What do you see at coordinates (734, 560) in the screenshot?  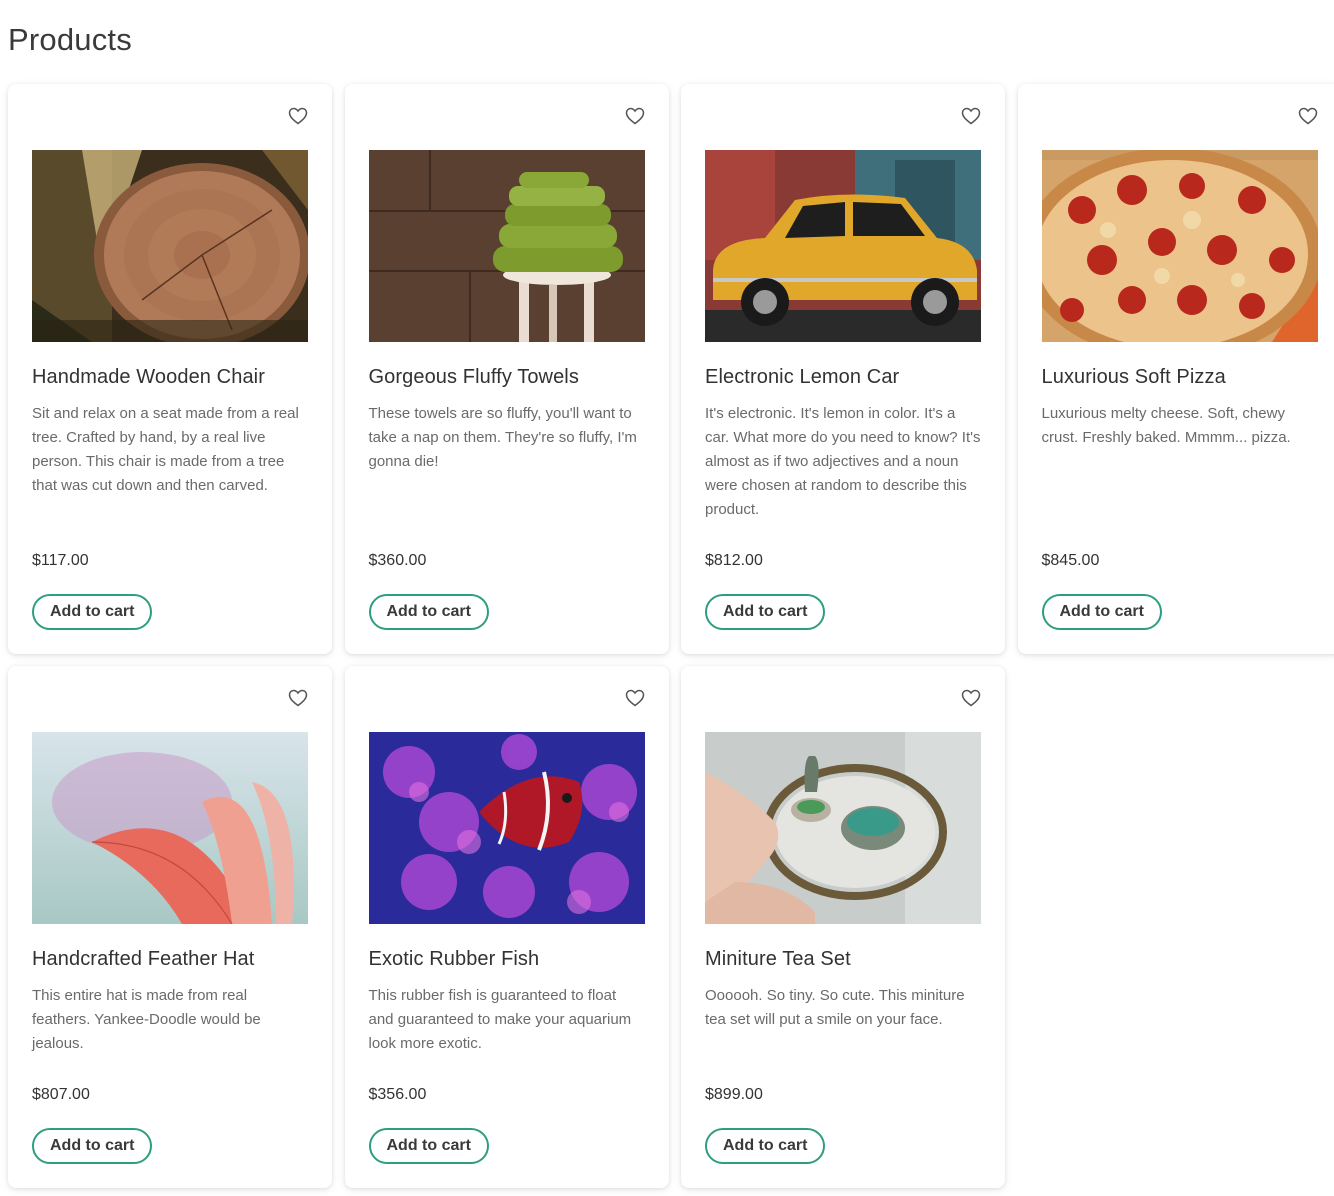 I see `product-price: $812.00` at bounding box center [734, 560].